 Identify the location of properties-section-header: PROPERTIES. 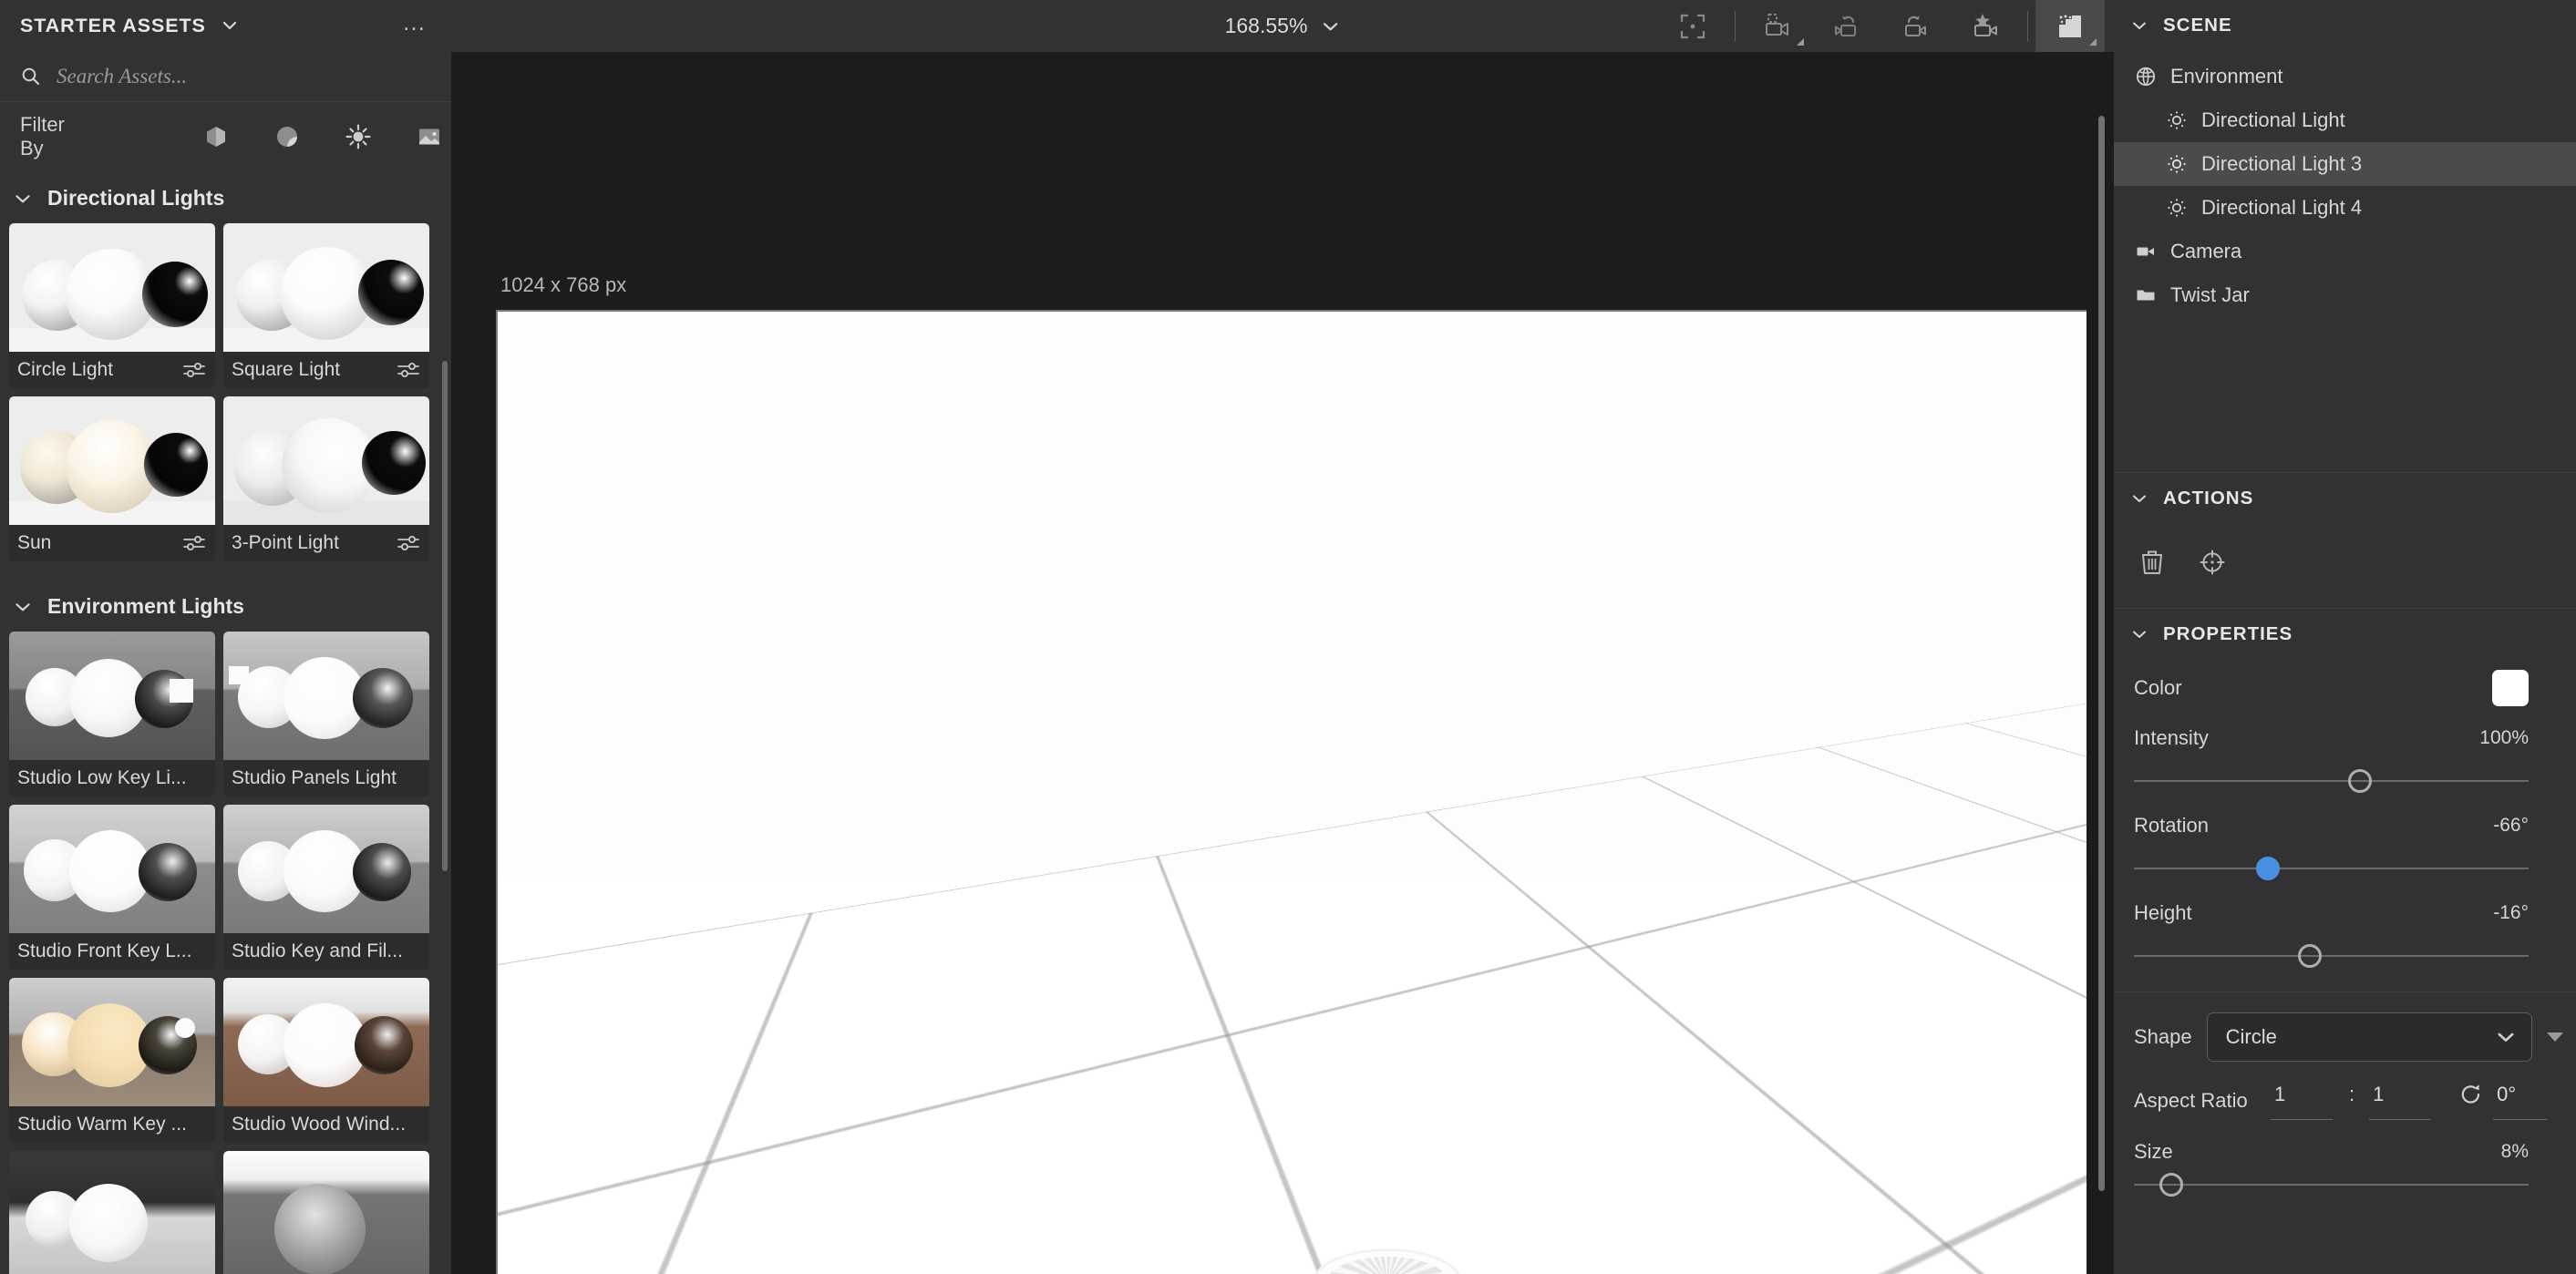
(2345, 634).